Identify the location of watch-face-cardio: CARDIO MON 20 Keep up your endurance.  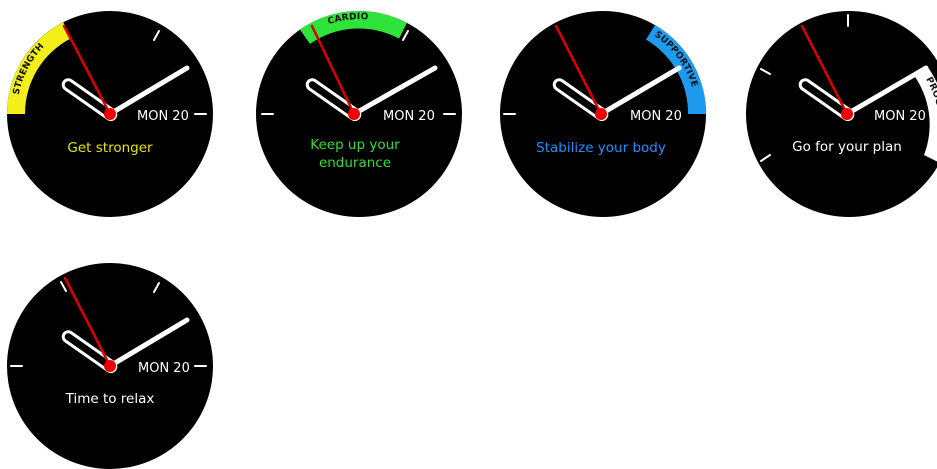
(359, 113).